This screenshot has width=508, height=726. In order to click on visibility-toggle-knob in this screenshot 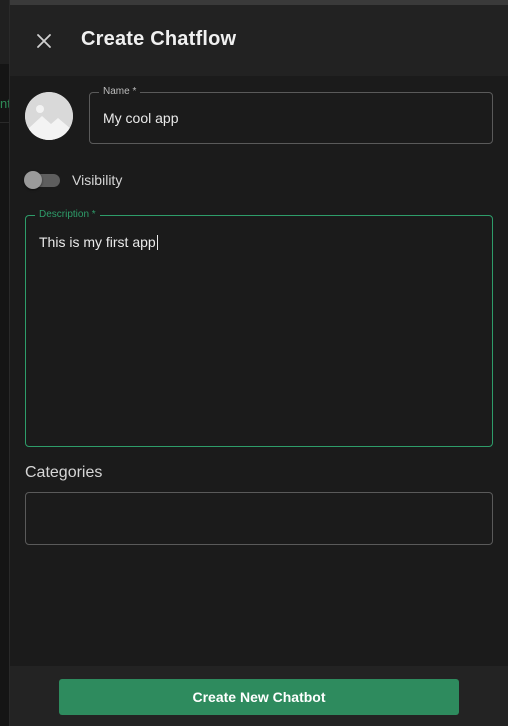, I will do `click(33, 180)`.